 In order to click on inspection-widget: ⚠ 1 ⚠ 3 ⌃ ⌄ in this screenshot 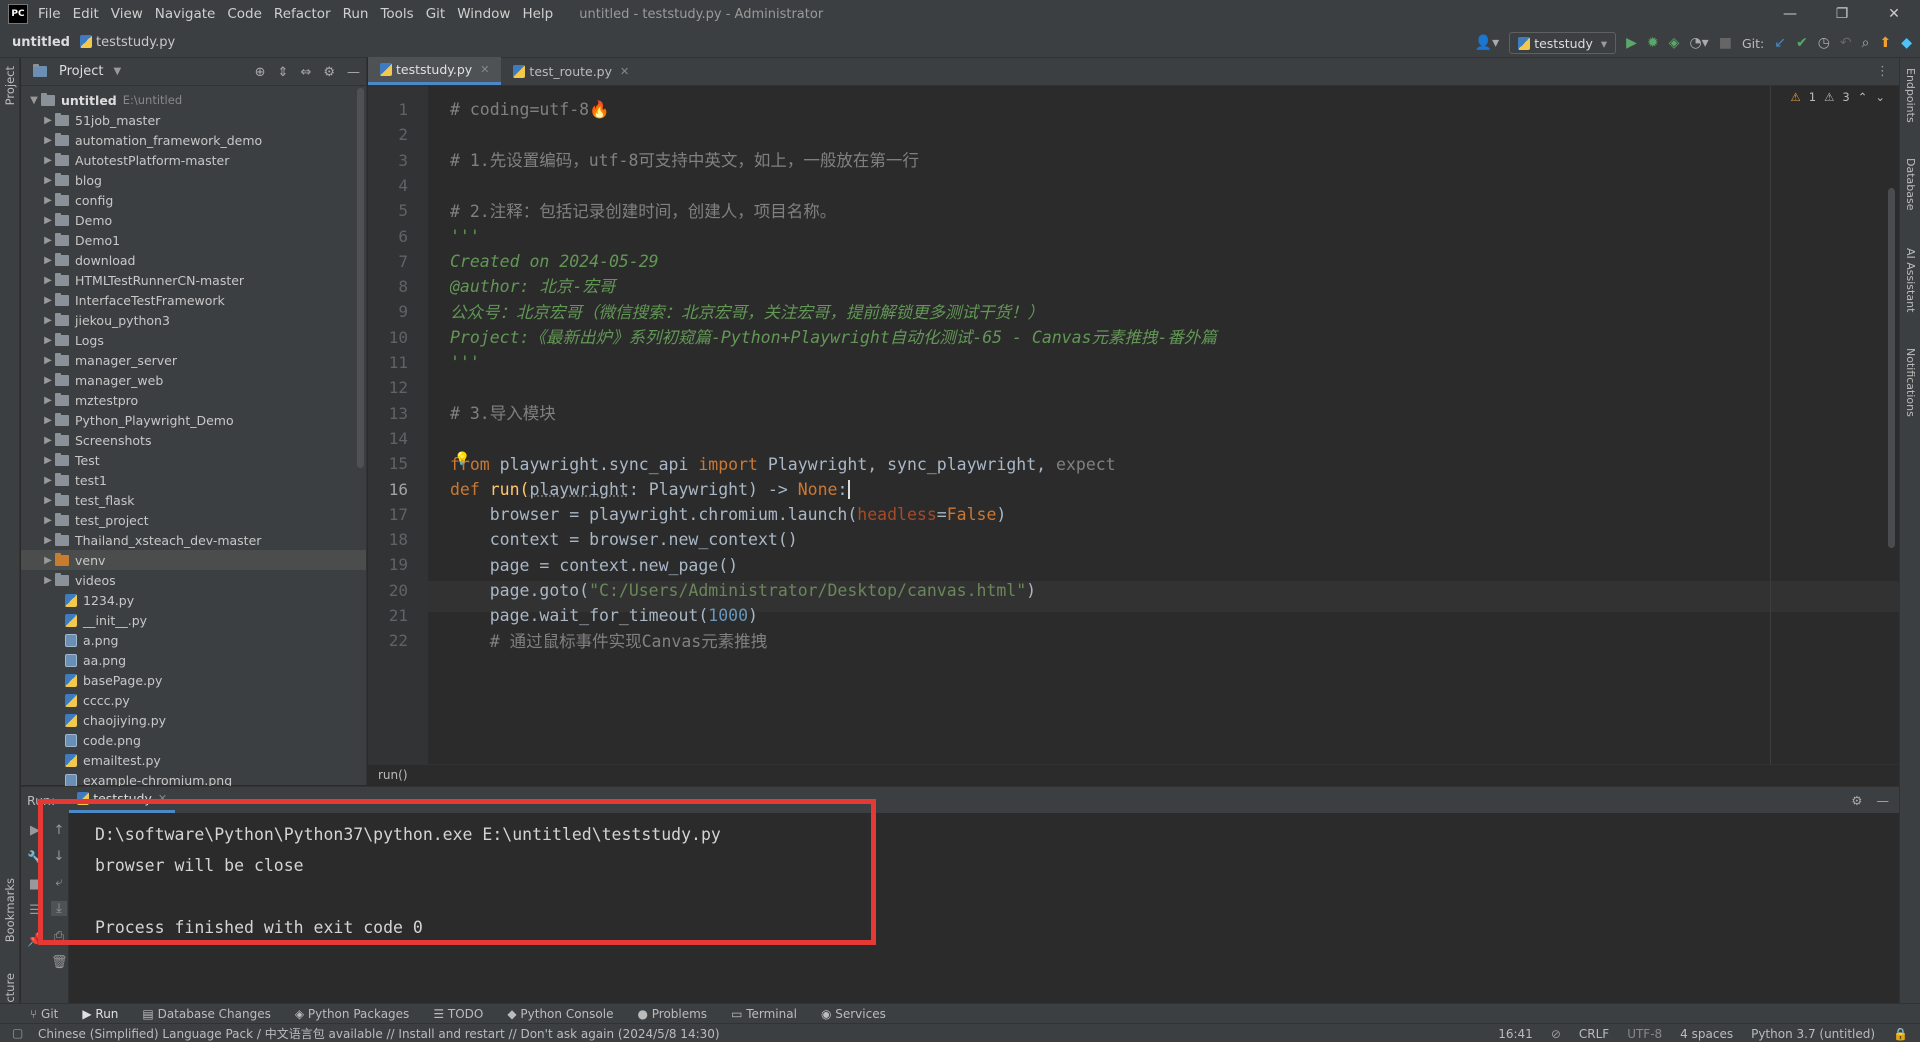, I will do `click(1837, 97)`.